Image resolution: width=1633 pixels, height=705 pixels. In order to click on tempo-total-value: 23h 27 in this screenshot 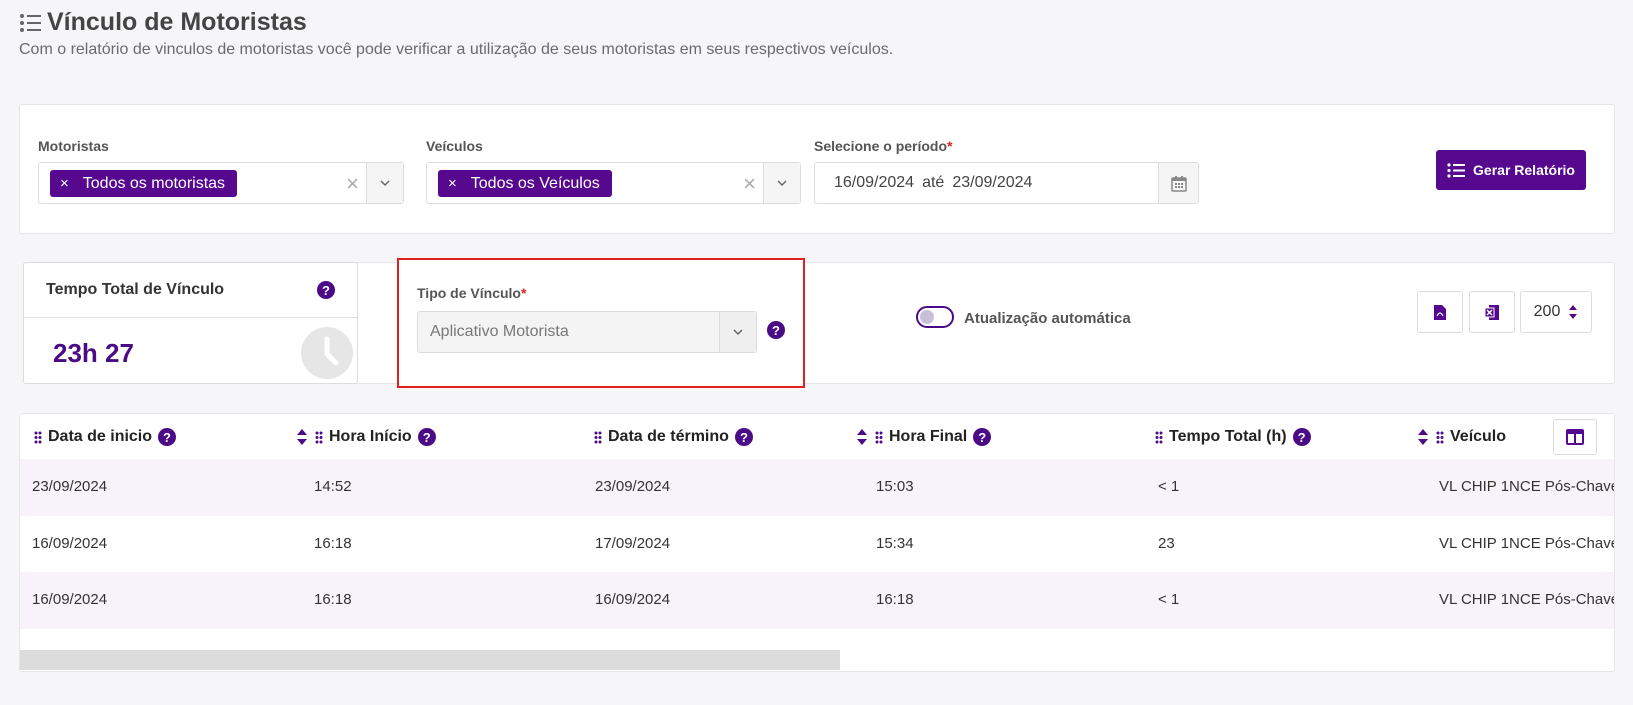, I will do `click(93, 353)`.